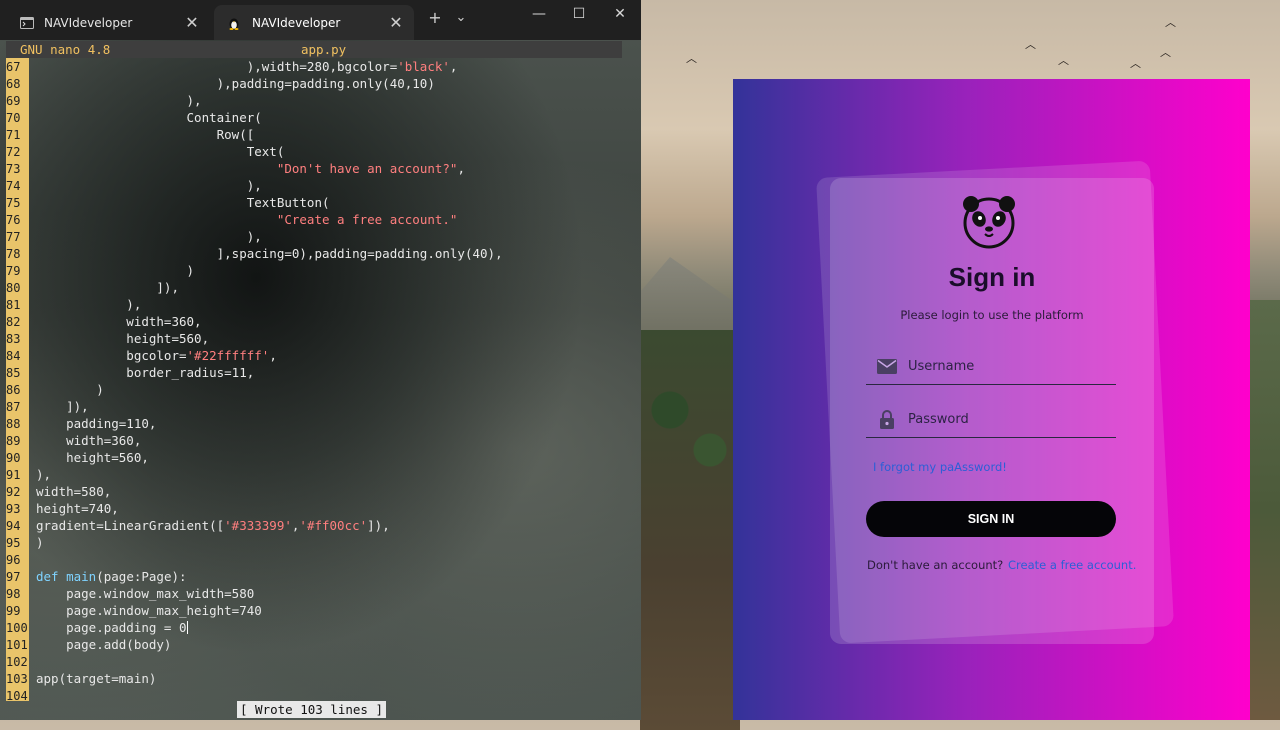 The image size is (1280, 730). Describe the element at coordinates (321, 202) in the screenshot. I see `code-line: 75 TextButton(` at that location.